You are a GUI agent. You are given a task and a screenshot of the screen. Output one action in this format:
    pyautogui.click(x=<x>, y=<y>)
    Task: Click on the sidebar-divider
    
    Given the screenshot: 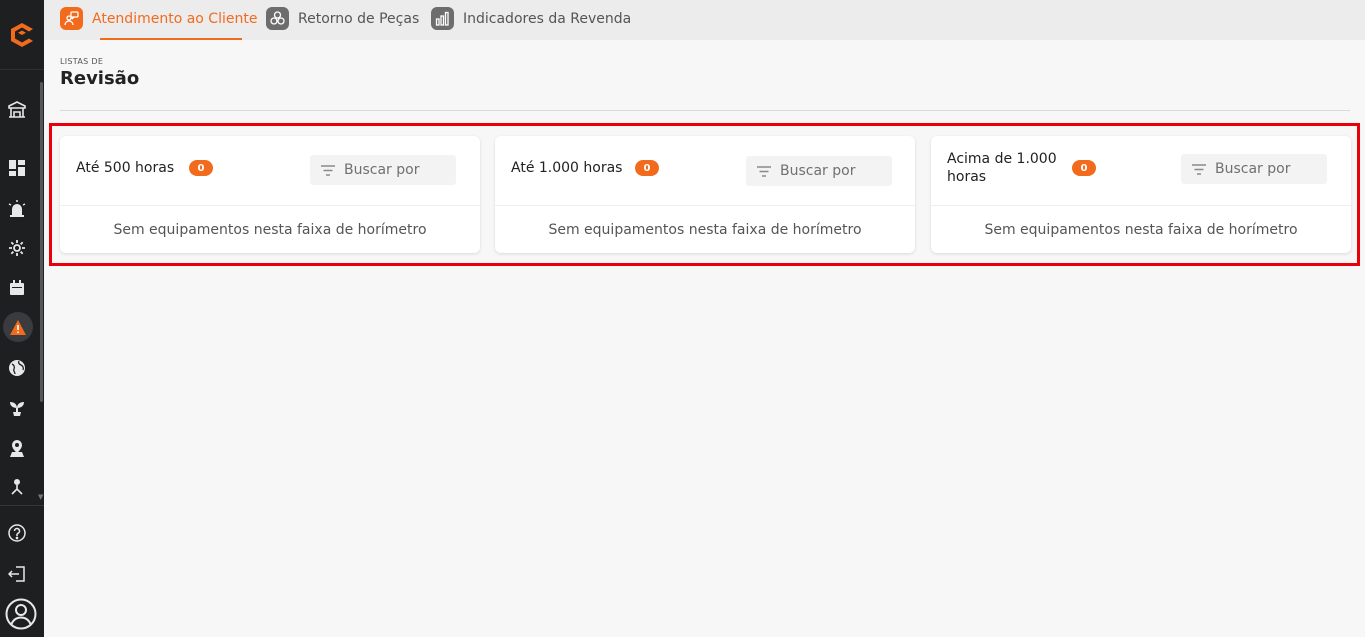 What is the action you would take?
    pyautogui.click(x=22, y=505)
    